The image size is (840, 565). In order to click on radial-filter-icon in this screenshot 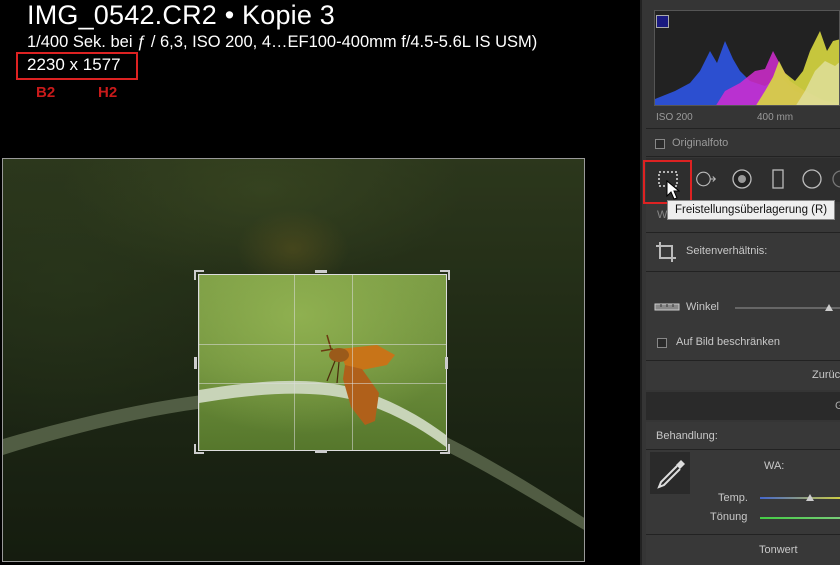, I will do `click(812, 179)`.